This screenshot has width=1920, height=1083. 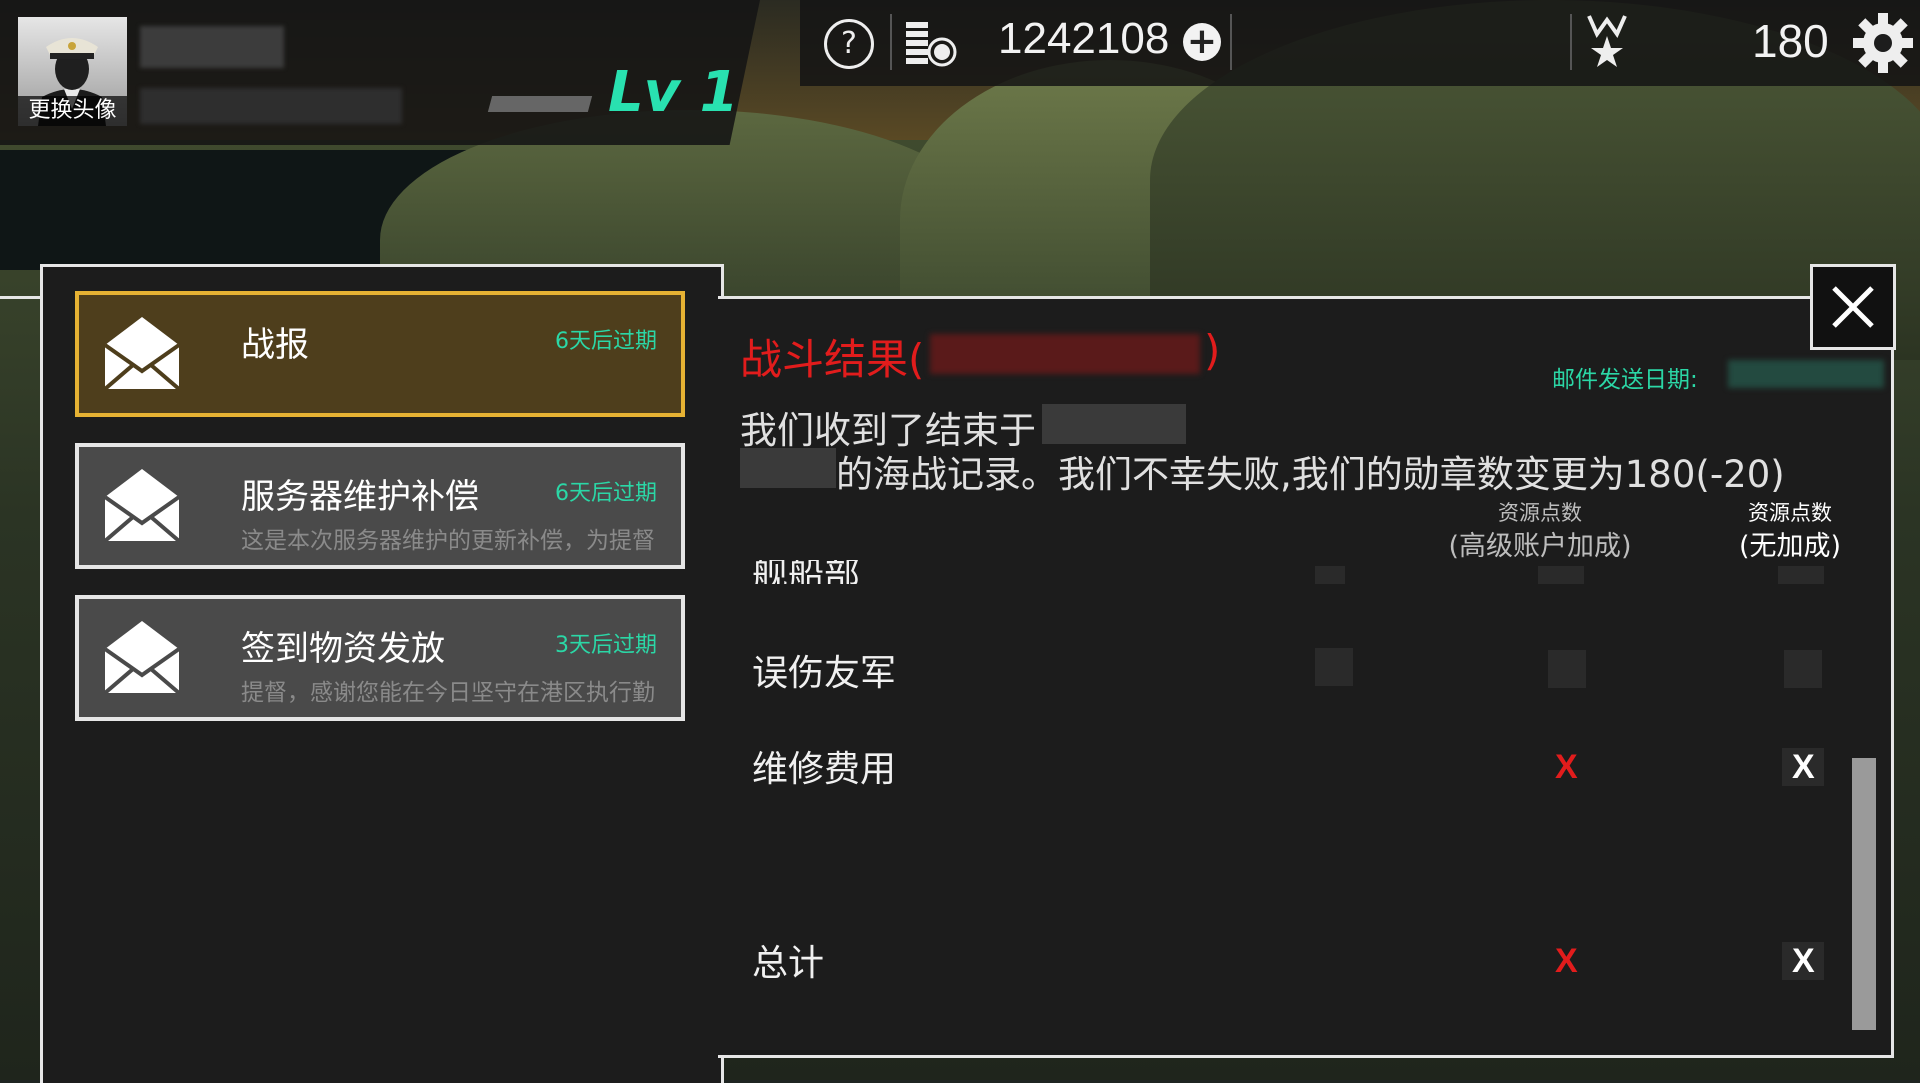 What do you see at coordinates (448, 693) in the screenshot?
I see `mail-preview: 提督，感谢您能在今日坚守在港区执行勤` at bounding box center [448, 693].